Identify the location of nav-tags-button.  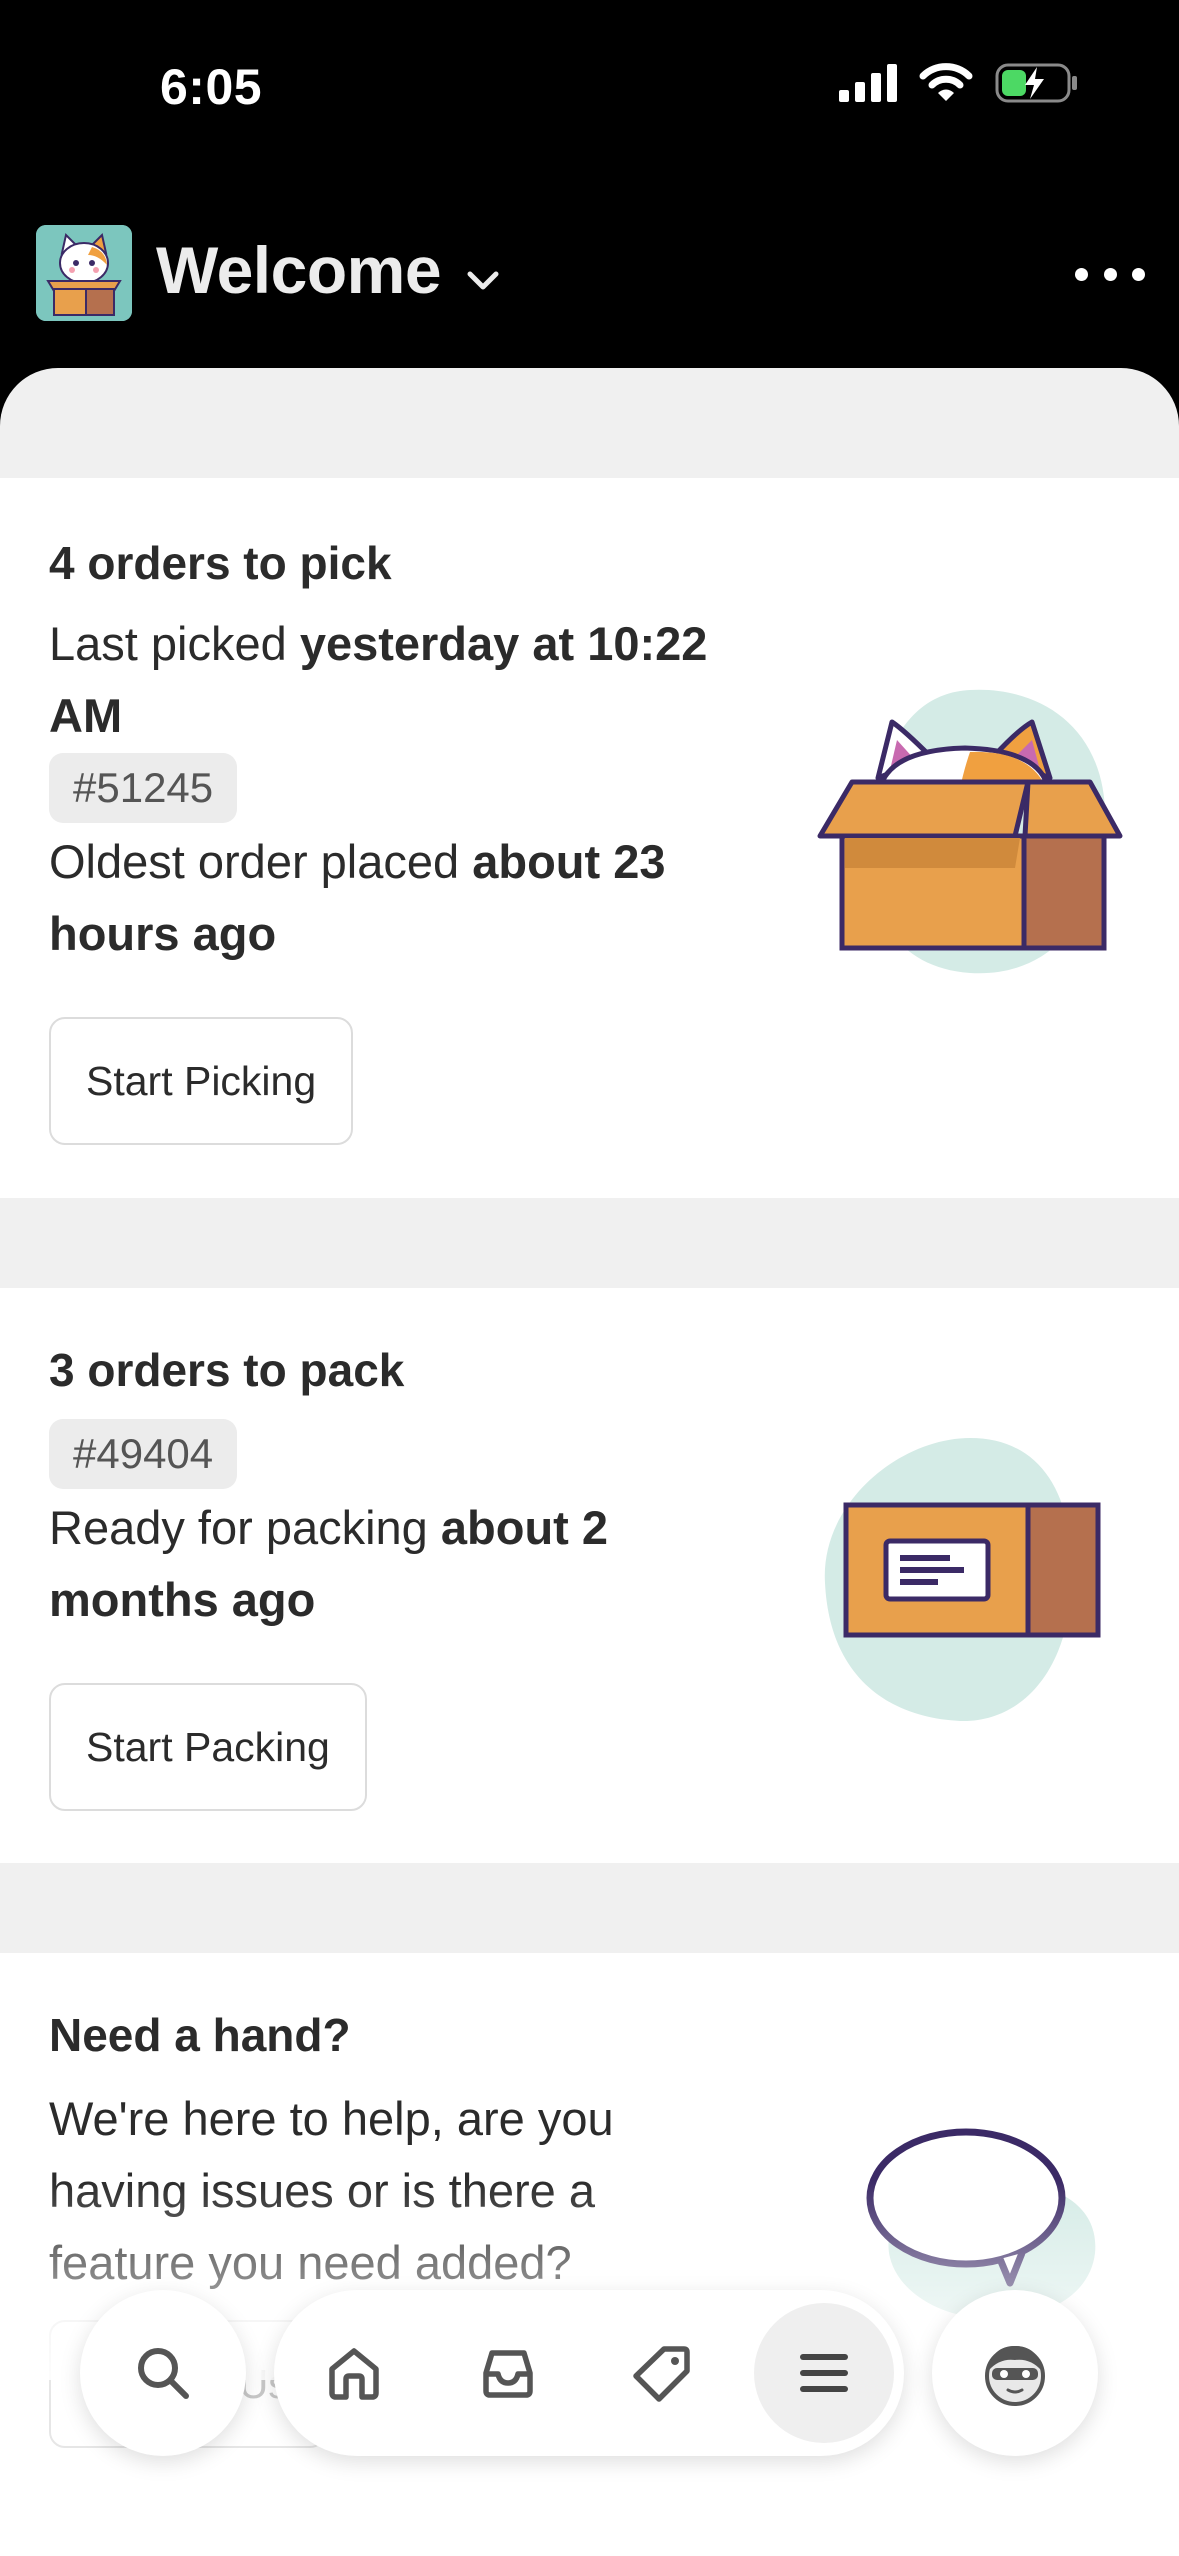
(662, 2373).